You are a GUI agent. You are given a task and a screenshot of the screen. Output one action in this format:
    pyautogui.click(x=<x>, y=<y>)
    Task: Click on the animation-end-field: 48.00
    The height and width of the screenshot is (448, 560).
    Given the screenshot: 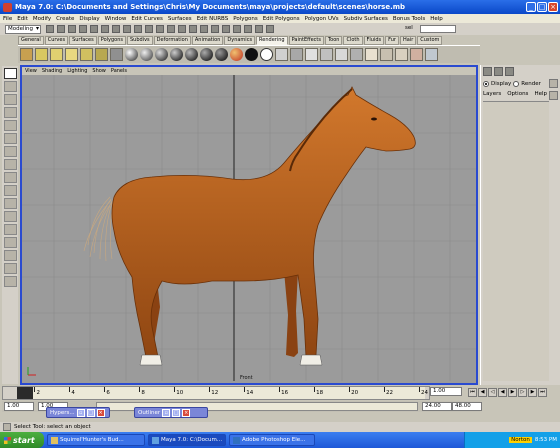 What is the action you would take?
    pyautogui.click(x=467, y=406)
    